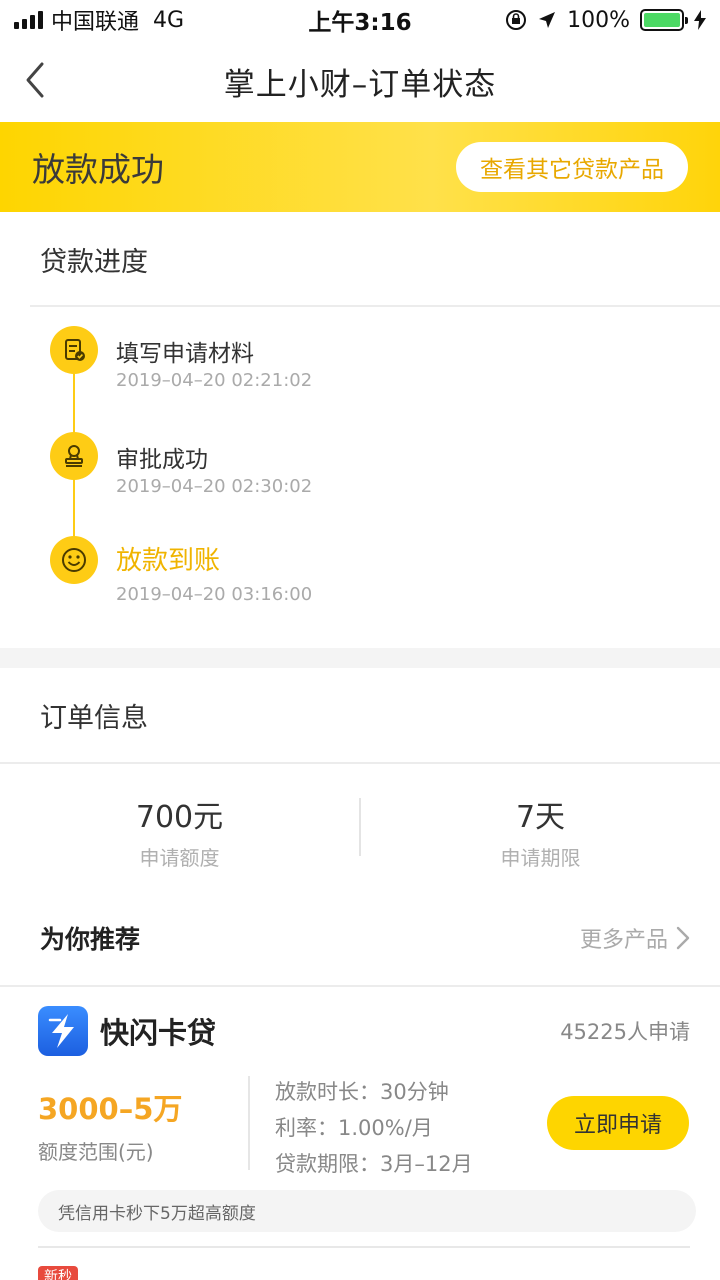 The image size is (720, 1280). Describe the element at coordinates (360, 938) in the screenshot. I see `recommend-header: 为你推荐 更多产品` at that location.